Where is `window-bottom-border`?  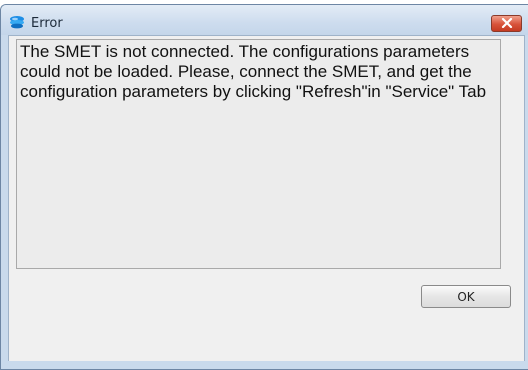
window-bottom-border is located at coordinates (264, 365).